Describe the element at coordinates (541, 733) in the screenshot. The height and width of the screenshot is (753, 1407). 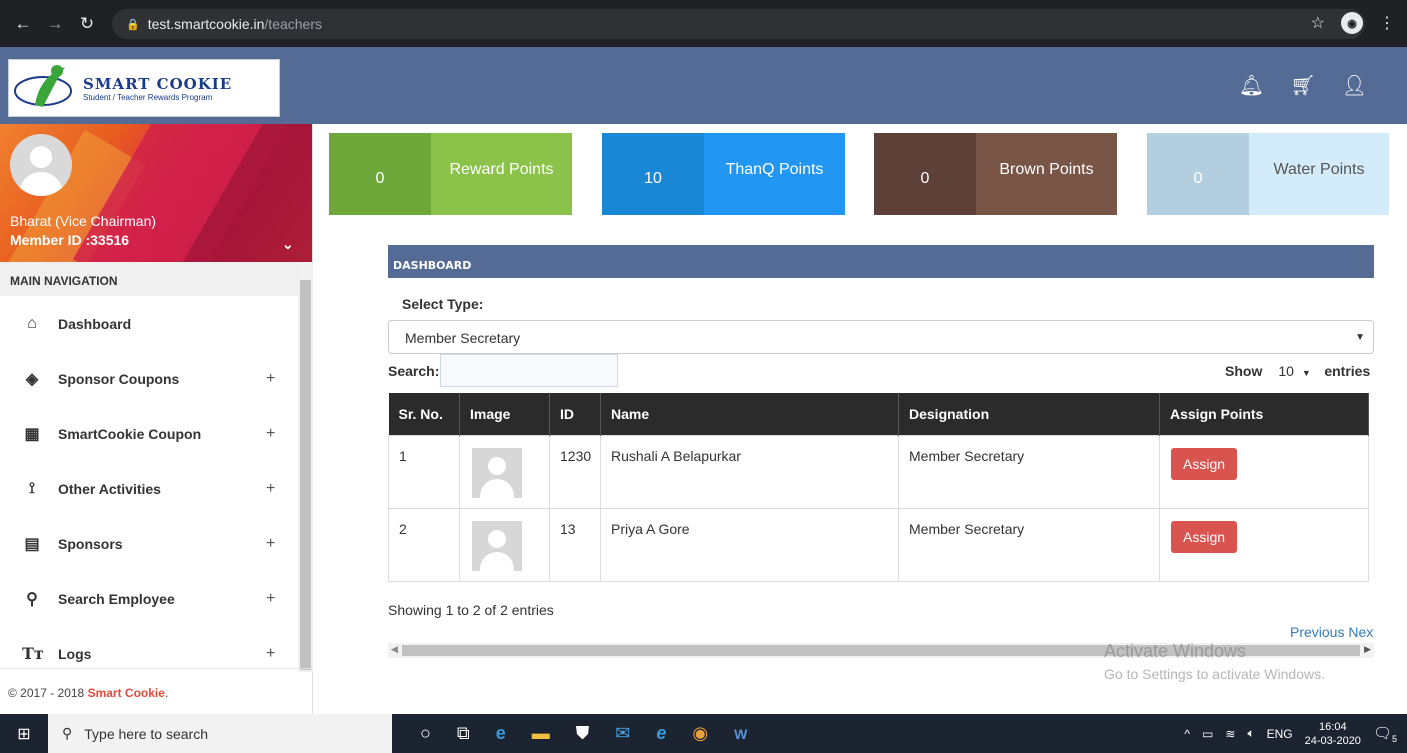
I see `file-explorer-icon: ▬` at that location.